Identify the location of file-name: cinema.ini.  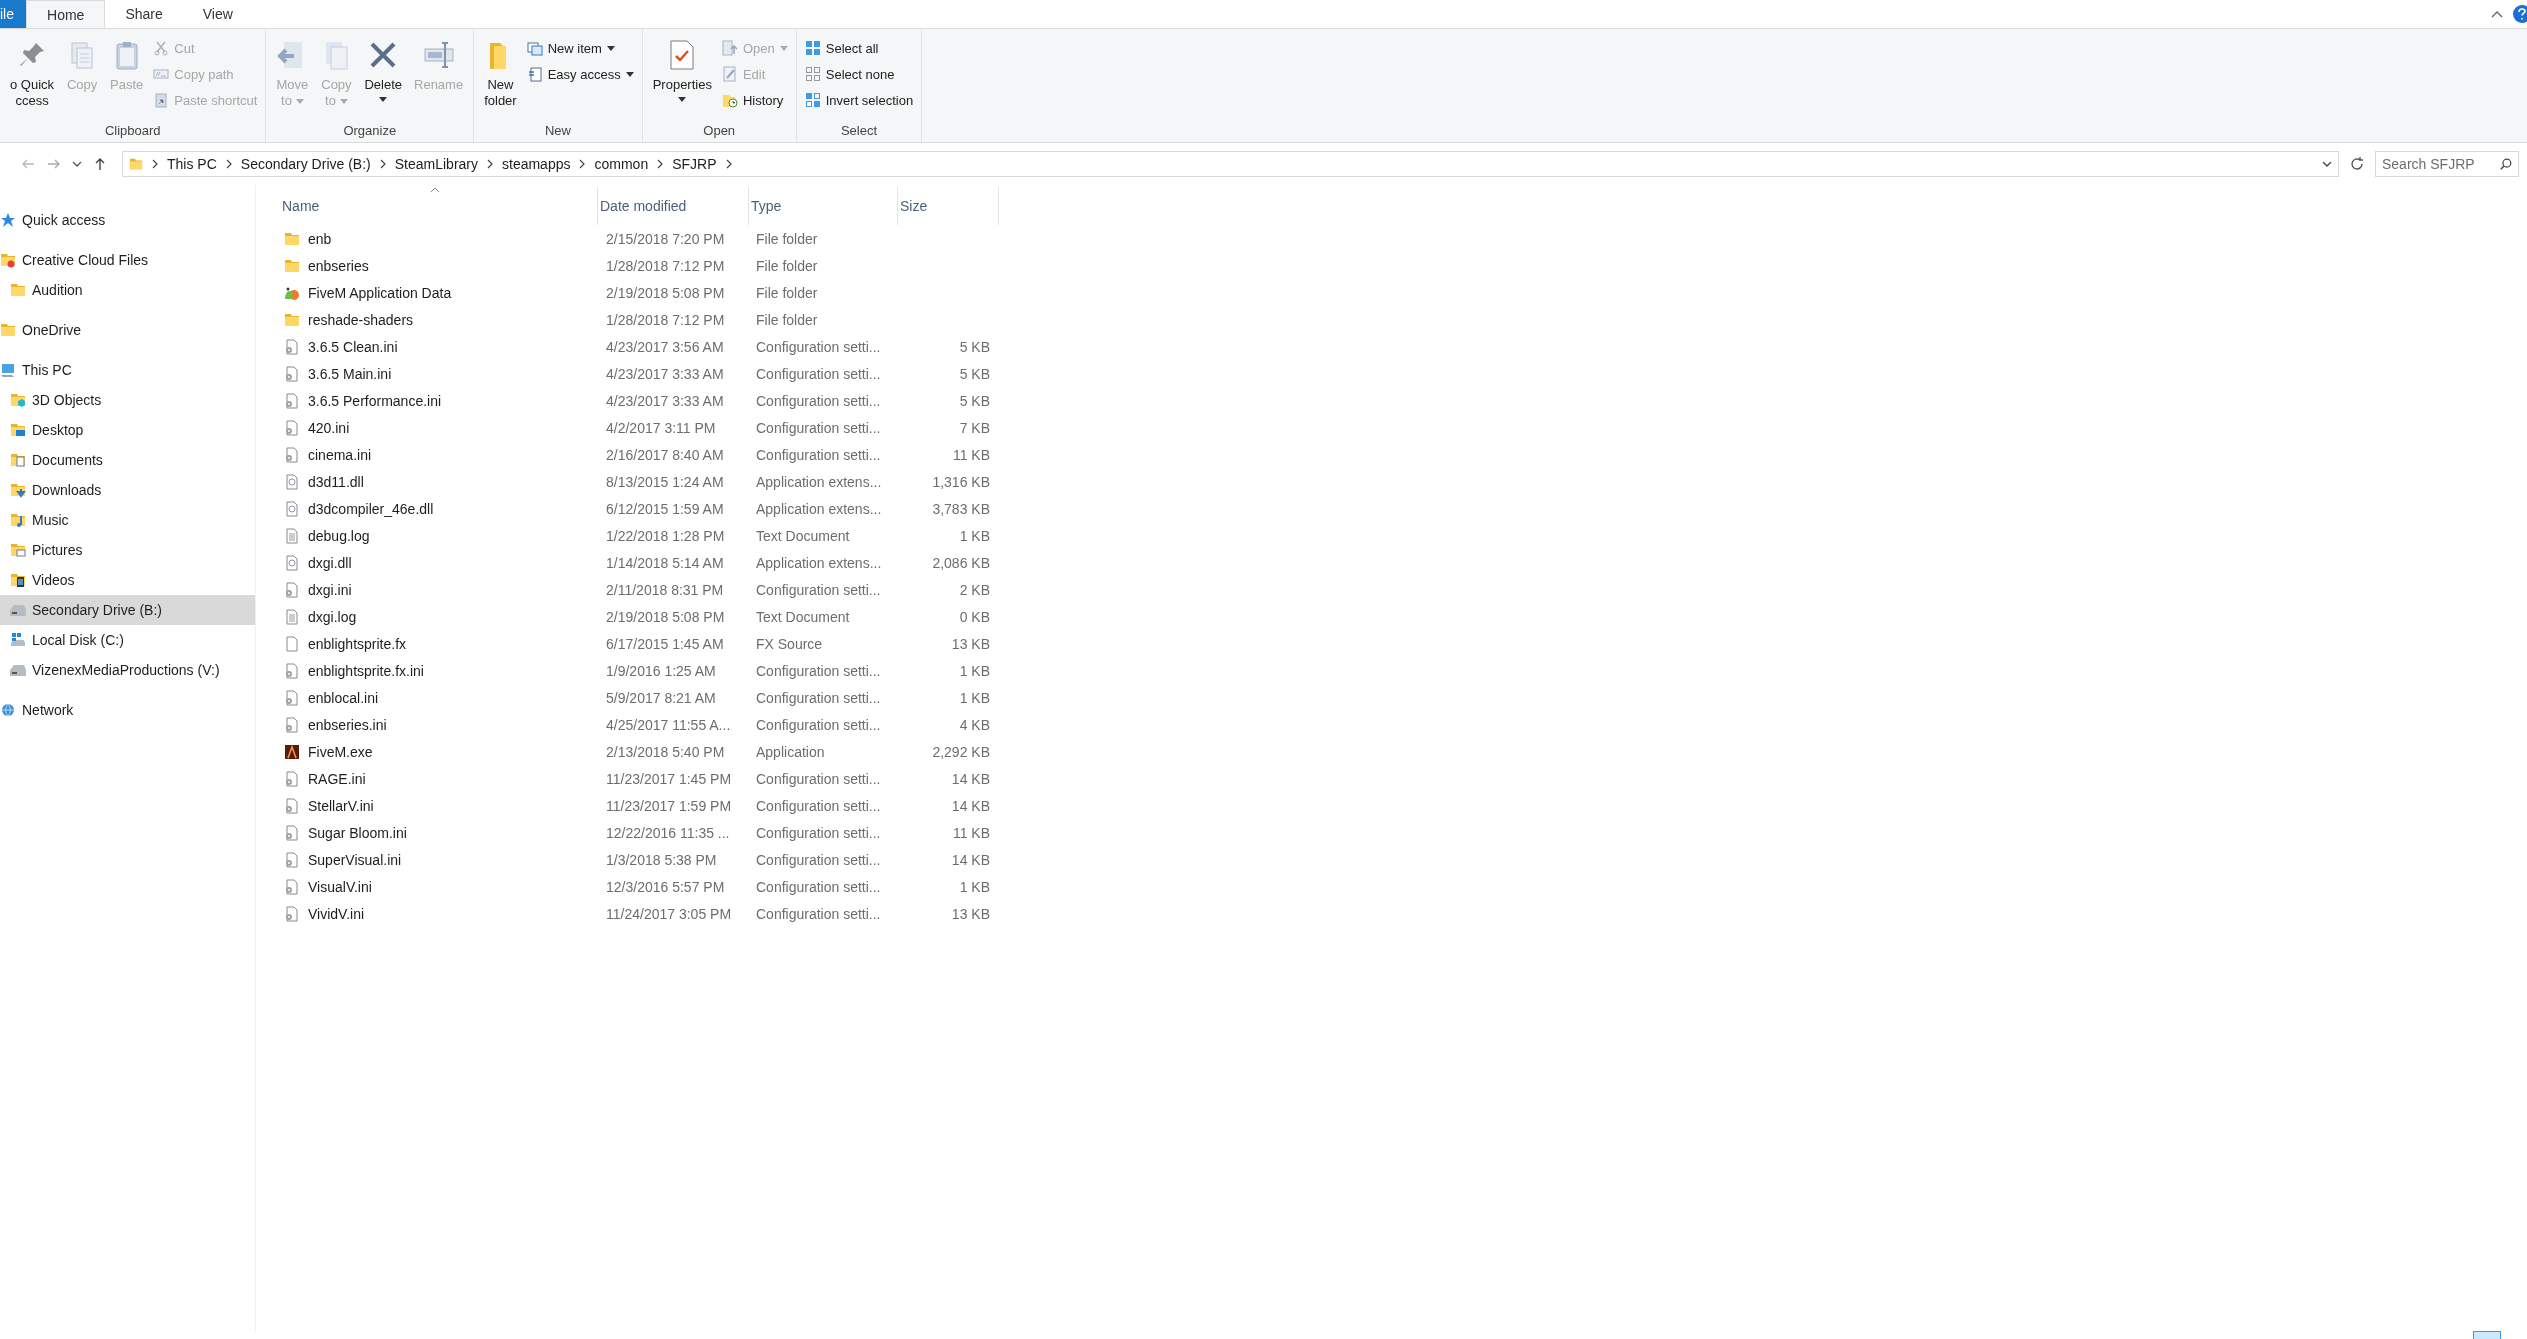
(340, 454).